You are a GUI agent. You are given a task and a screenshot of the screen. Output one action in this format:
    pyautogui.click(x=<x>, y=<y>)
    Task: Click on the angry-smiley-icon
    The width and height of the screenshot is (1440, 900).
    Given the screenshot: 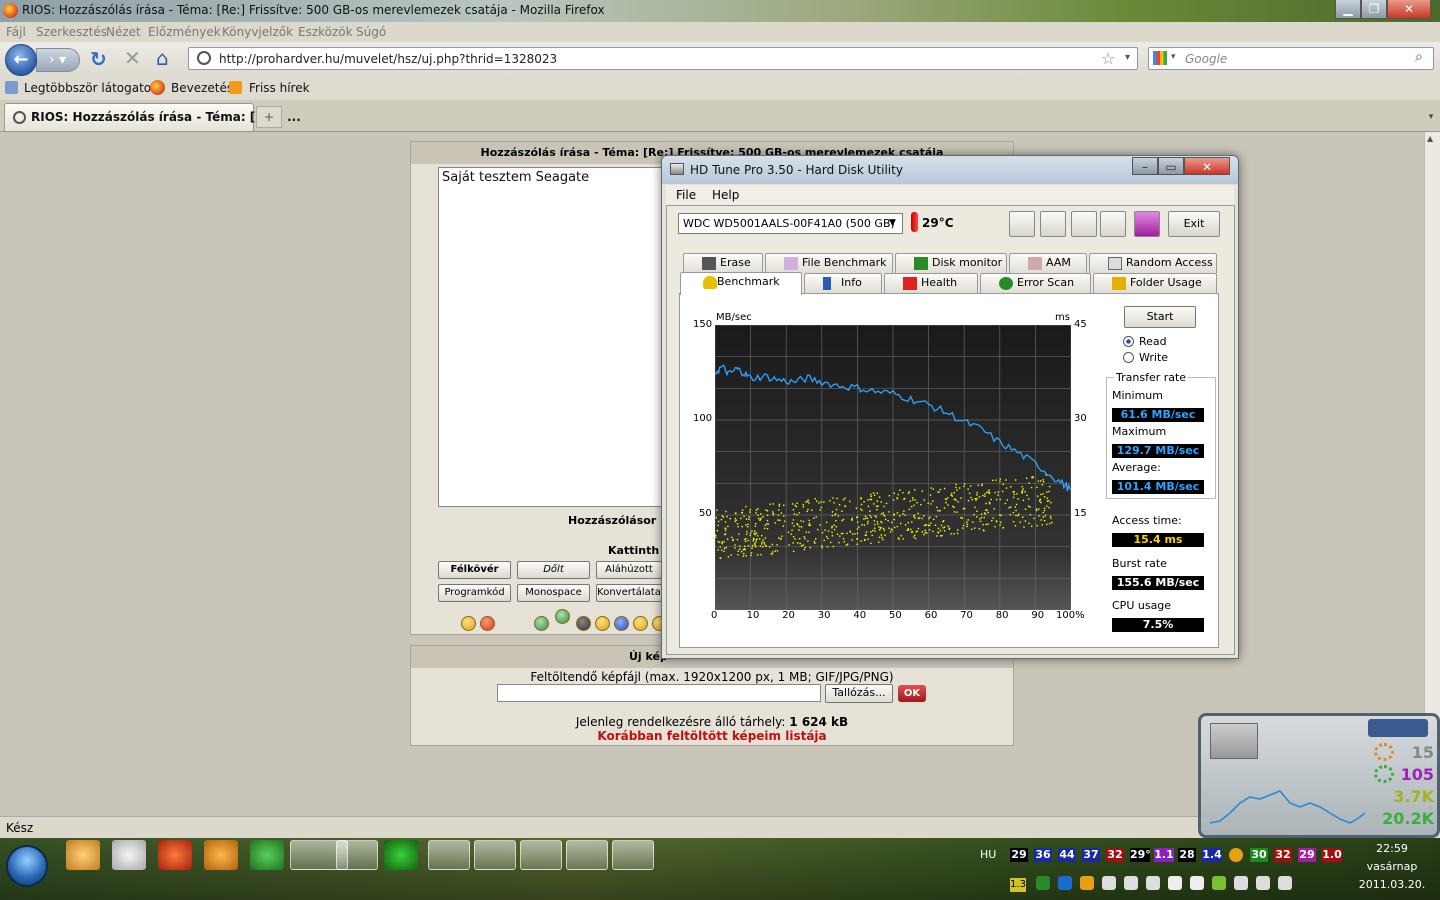 What is the action you would take?
    pyautogui.click(x=487, y=623)
    